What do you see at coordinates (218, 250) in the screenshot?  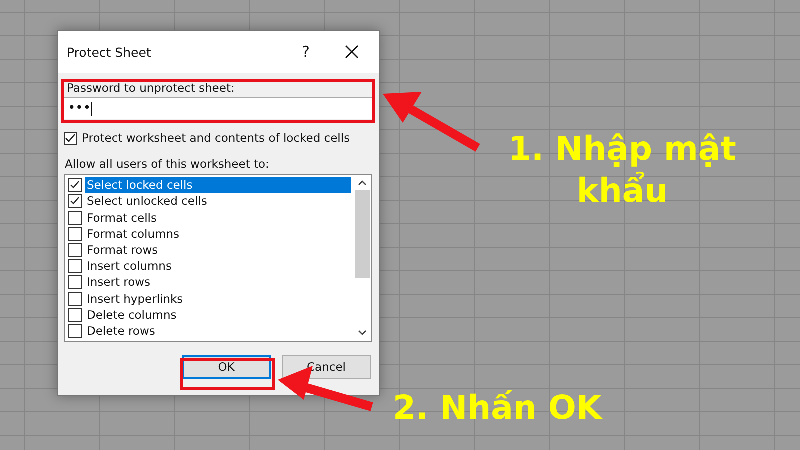 I see `list-item: Format rows` at bounding box center [218, 250].